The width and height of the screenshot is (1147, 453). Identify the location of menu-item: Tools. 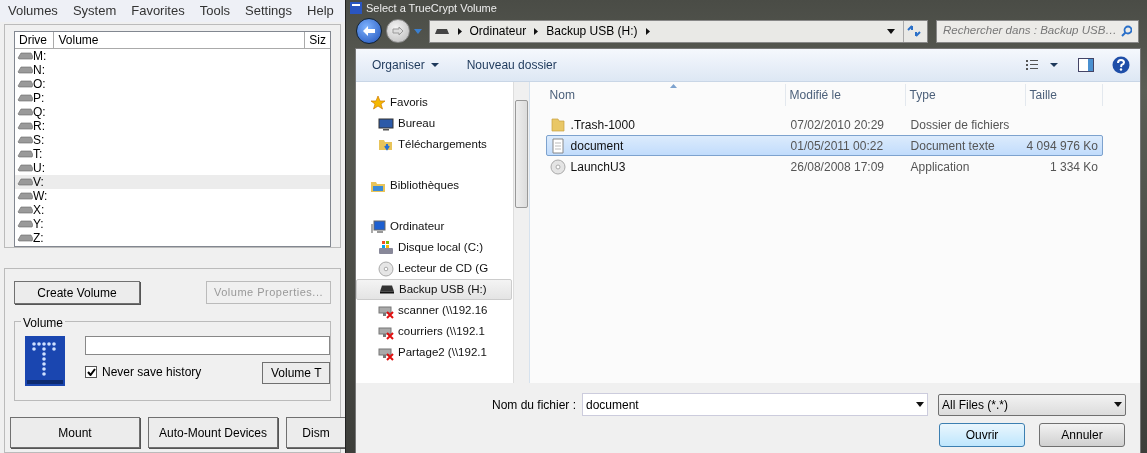
(215, 11).